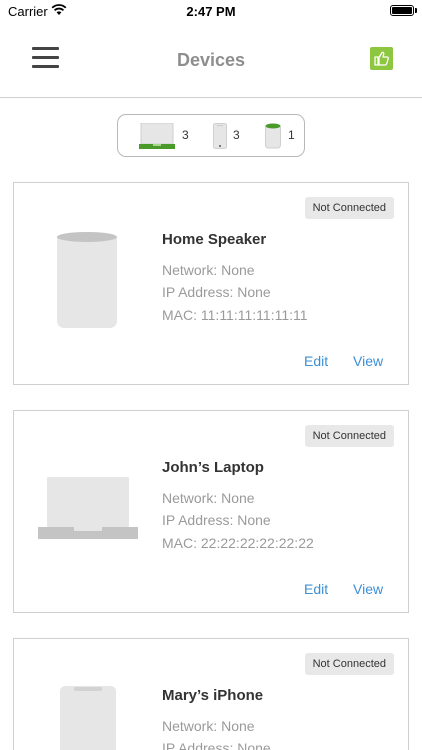 The width and height of the screenshot is (422, 750). I want to click on filter-phones: 3, so click(230, 135).